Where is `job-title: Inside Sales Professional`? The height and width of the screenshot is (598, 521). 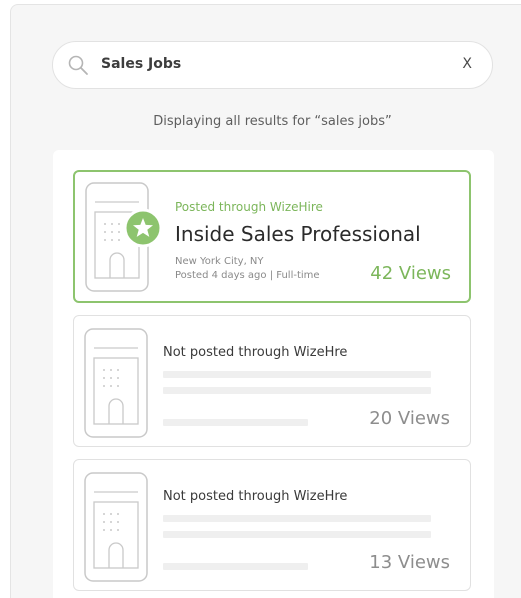 job-title: Inside Sales Professional is located at coordinates (298, 234).